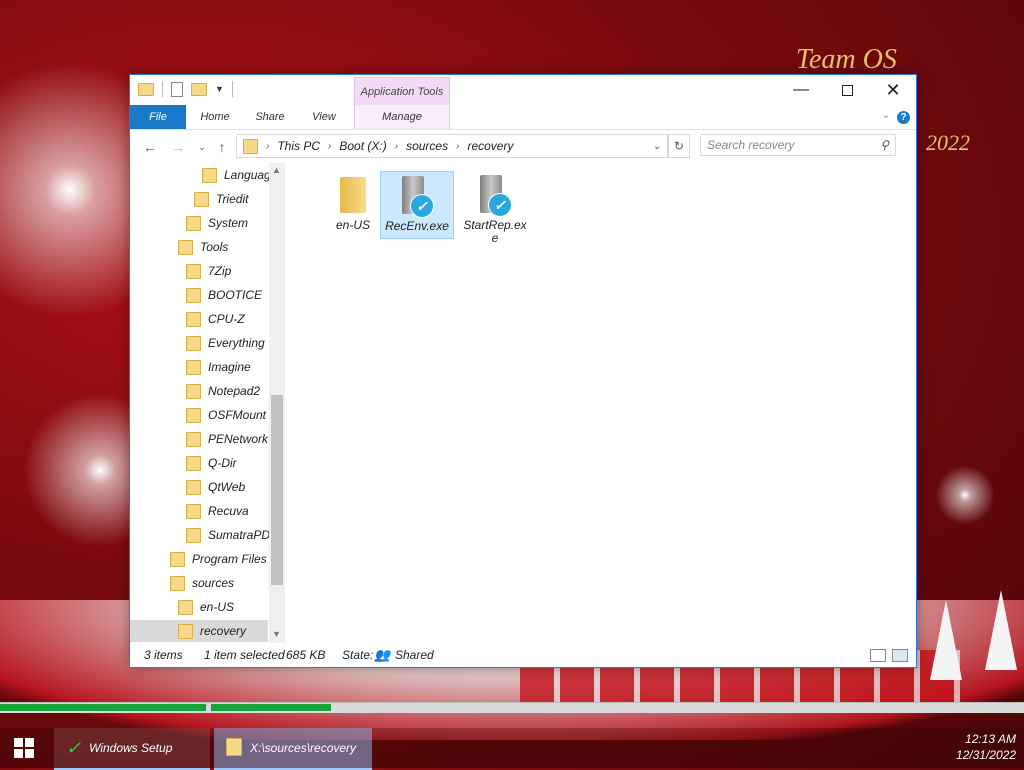 Image resolution: width=1024 pixels, height=770 pixels. What do you see at coordinates (324, 117) in the screenshot?
I see `tab-view: View` at bounding box center [324, 117].